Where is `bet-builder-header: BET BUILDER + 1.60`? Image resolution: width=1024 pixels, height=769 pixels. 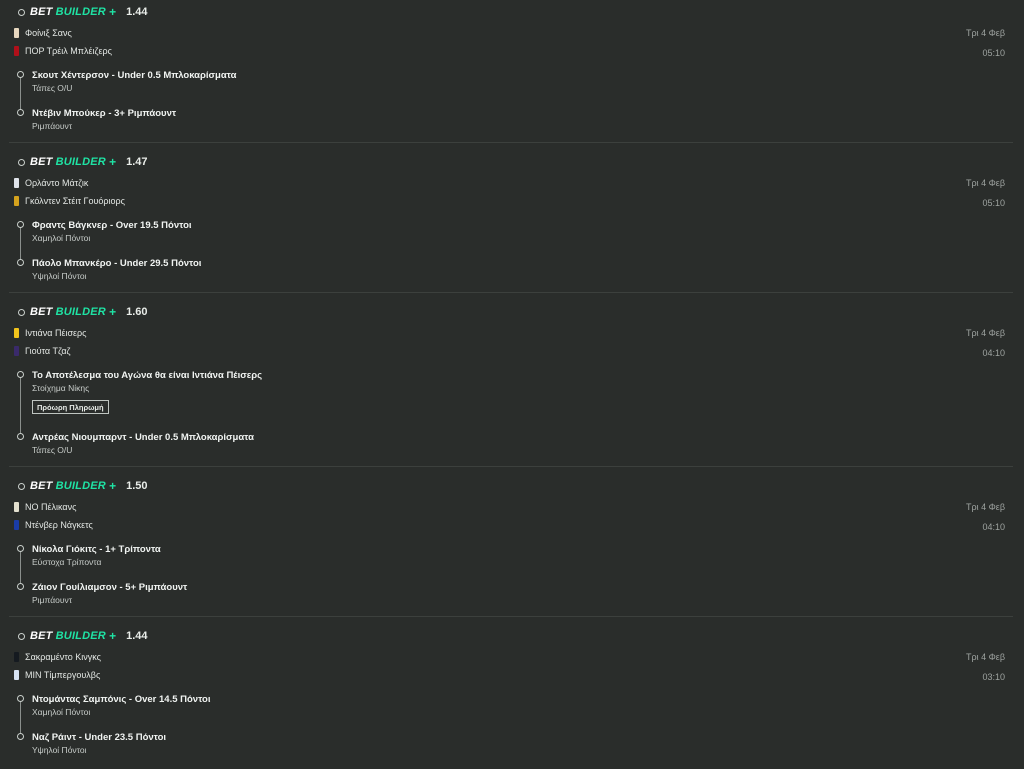 bet-builder-header: BET BUILDER + 1.60 is located at coordinates (83, 312).